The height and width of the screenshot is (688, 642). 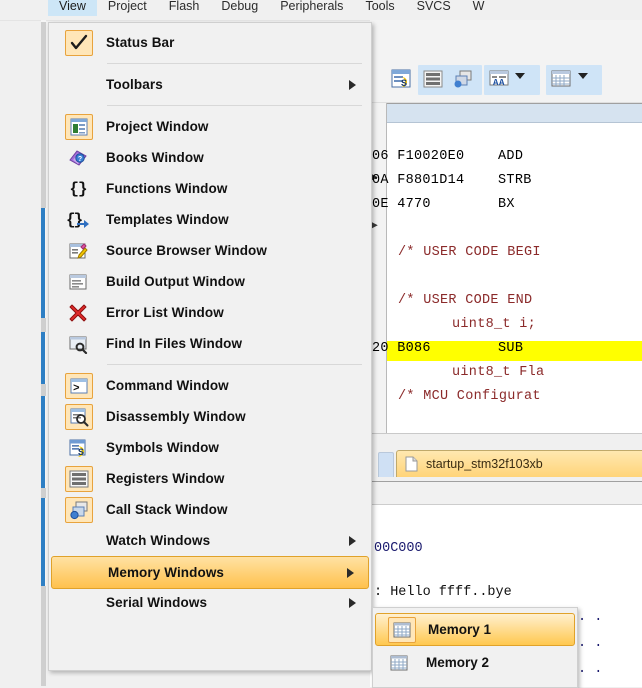 What do you see at coordinates (502, 83) in the screenshot?
I see `svg-text: A` at bounding box center [502, 83].